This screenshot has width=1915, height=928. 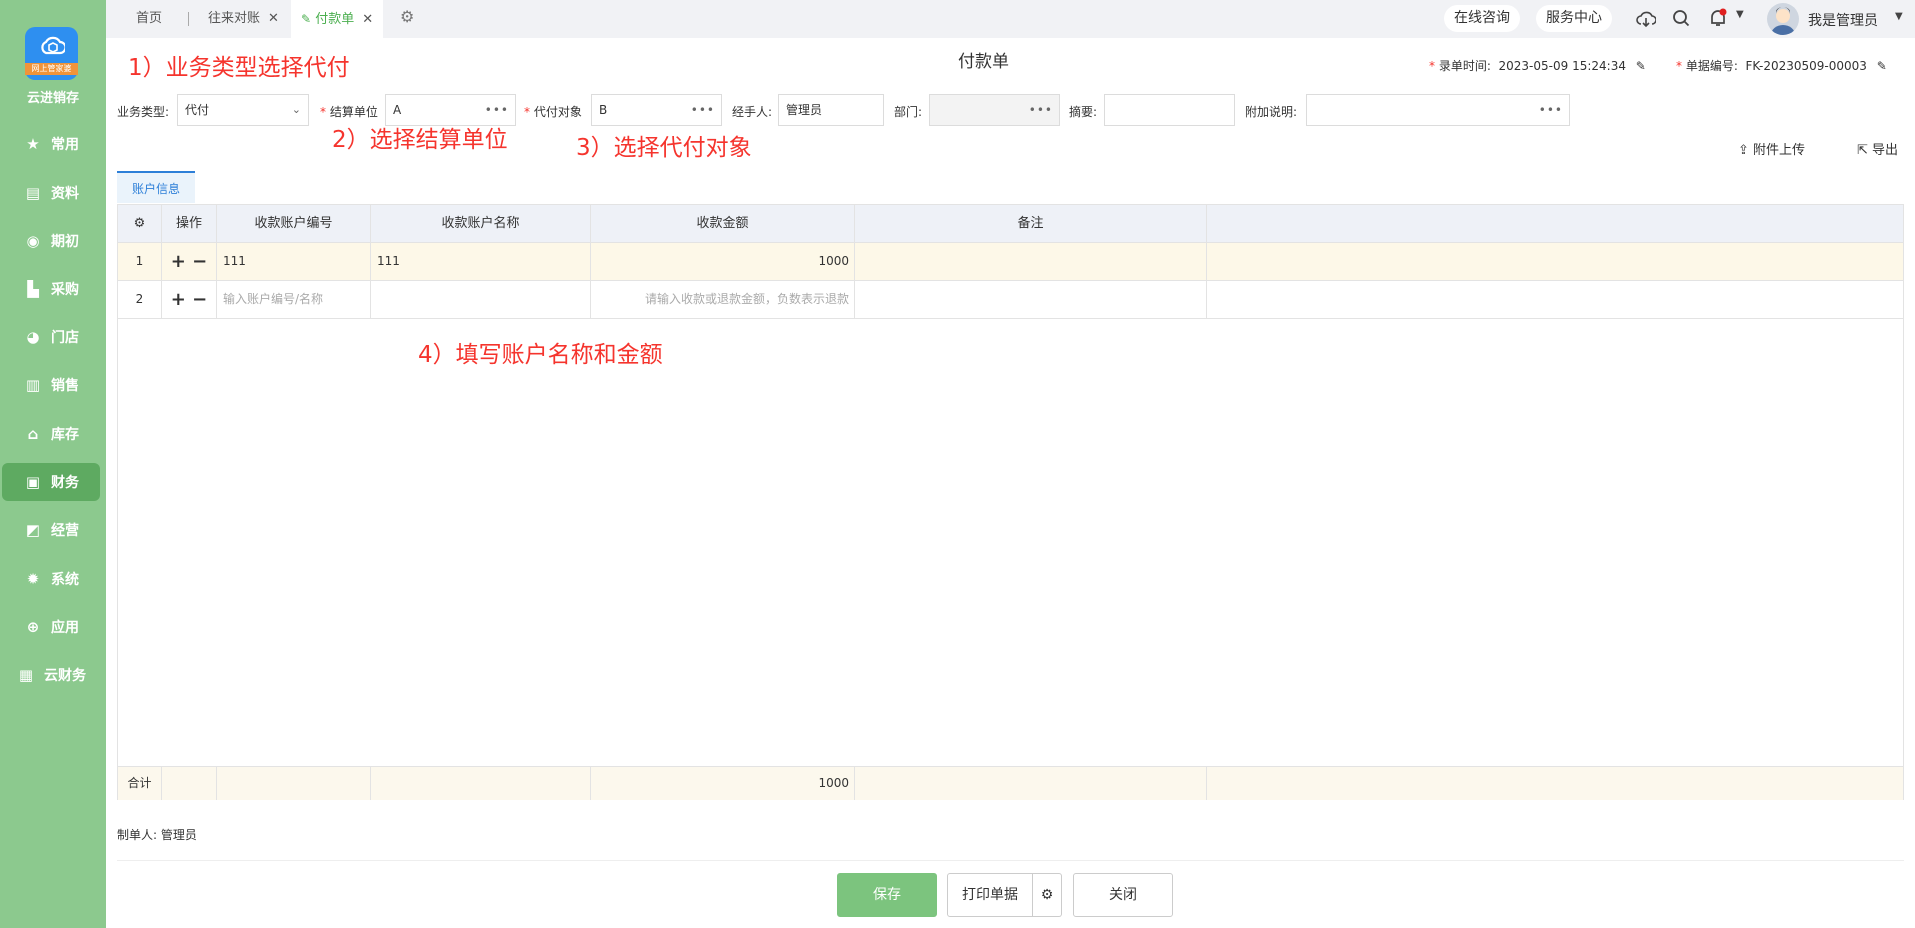 I want to click on tab-reconcile: 往来对账 ✕, so click(x=243, y=19).